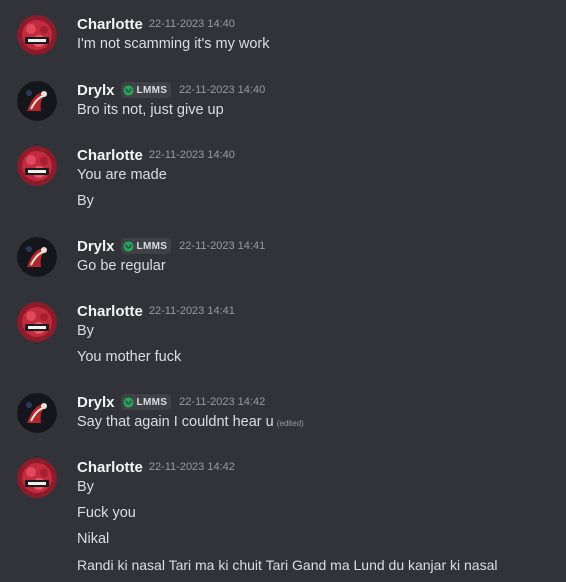 This screenshot has height=582, width=566. What do you see at coordinates (129, 357) in the screenshot?
I see `message-text: You mother fuck` at bounding box center [129, 357].